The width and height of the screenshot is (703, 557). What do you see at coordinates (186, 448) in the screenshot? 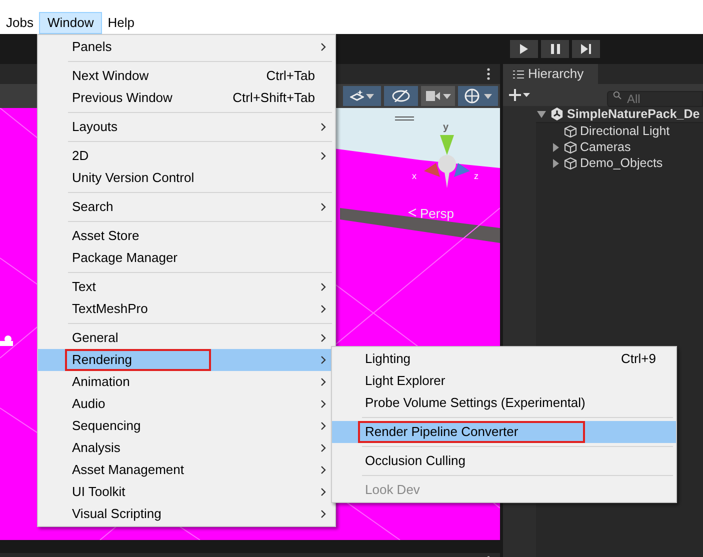
I see `menu-item: Analysis` at bounding box center [186, 448].